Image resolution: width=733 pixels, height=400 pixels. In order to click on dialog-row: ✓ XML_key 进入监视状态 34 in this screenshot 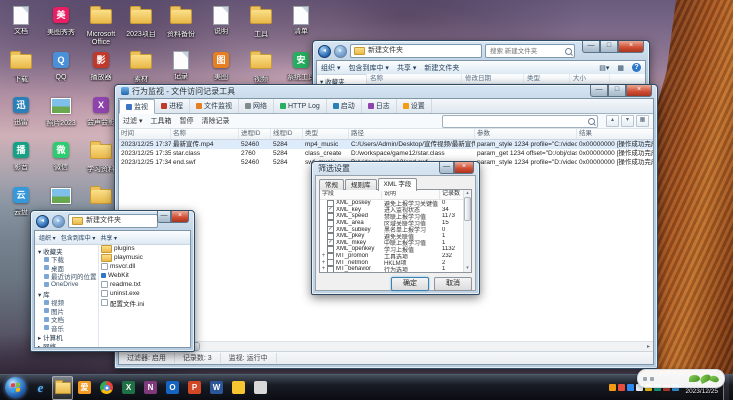, I will do `click(395, 210)`.